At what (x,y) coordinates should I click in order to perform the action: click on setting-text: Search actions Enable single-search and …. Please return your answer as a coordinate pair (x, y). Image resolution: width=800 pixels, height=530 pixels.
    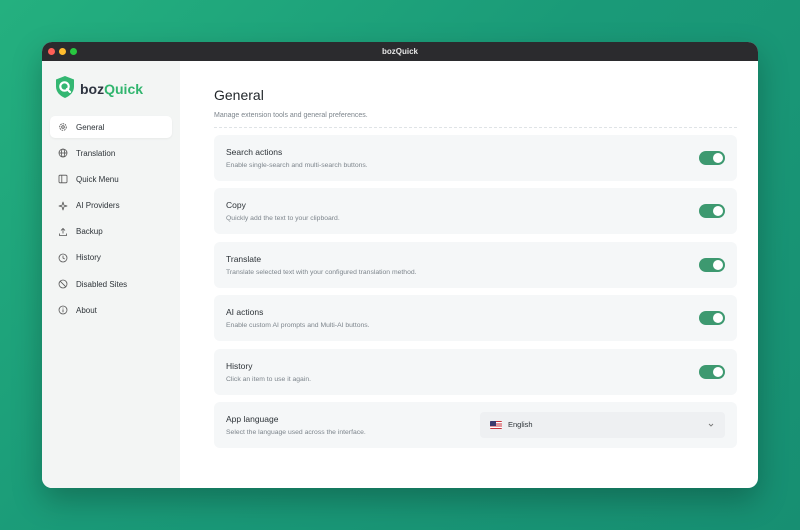
    Looking at the image, I should click on (297, 158).